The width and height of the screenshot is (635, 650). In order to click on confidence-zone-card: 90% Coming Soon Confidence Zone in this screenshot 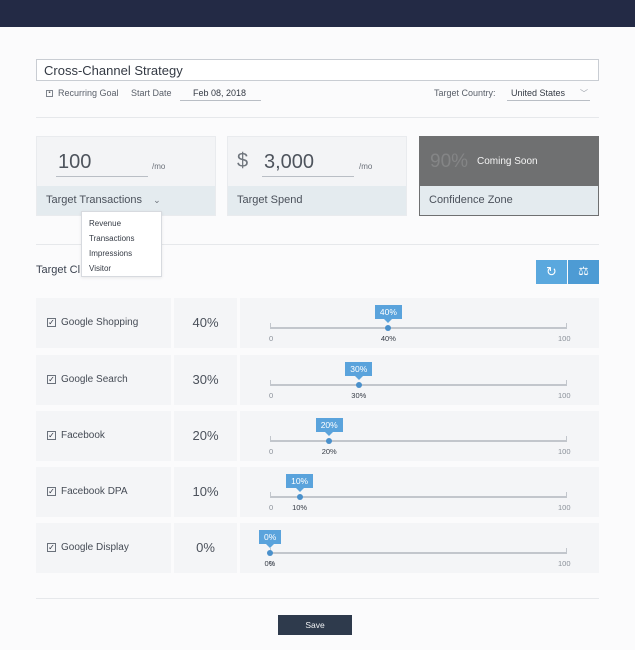, I will do `click(509, 176)`.